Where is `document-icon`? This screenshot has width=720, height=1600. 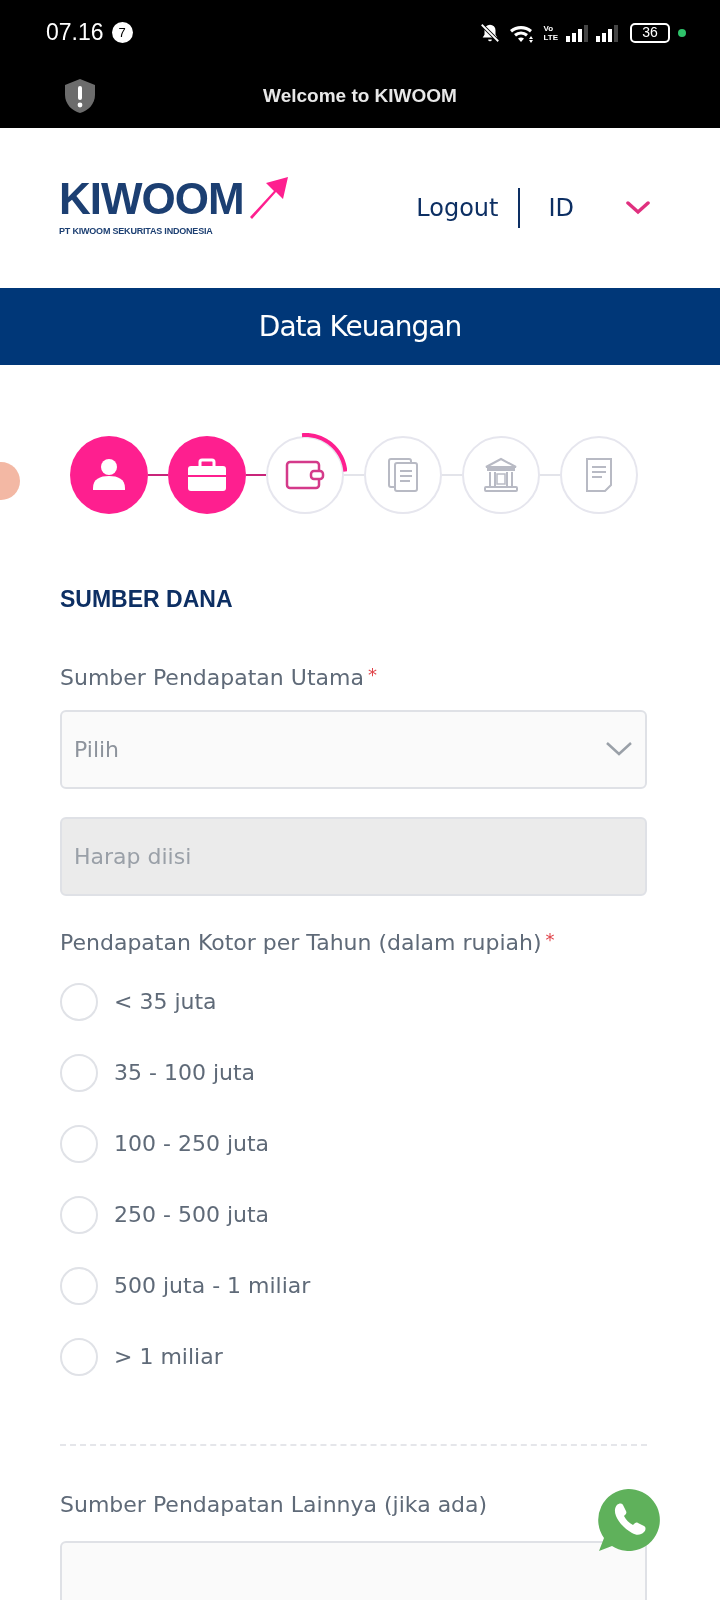
document-icon is located at coordinates (599, 475).